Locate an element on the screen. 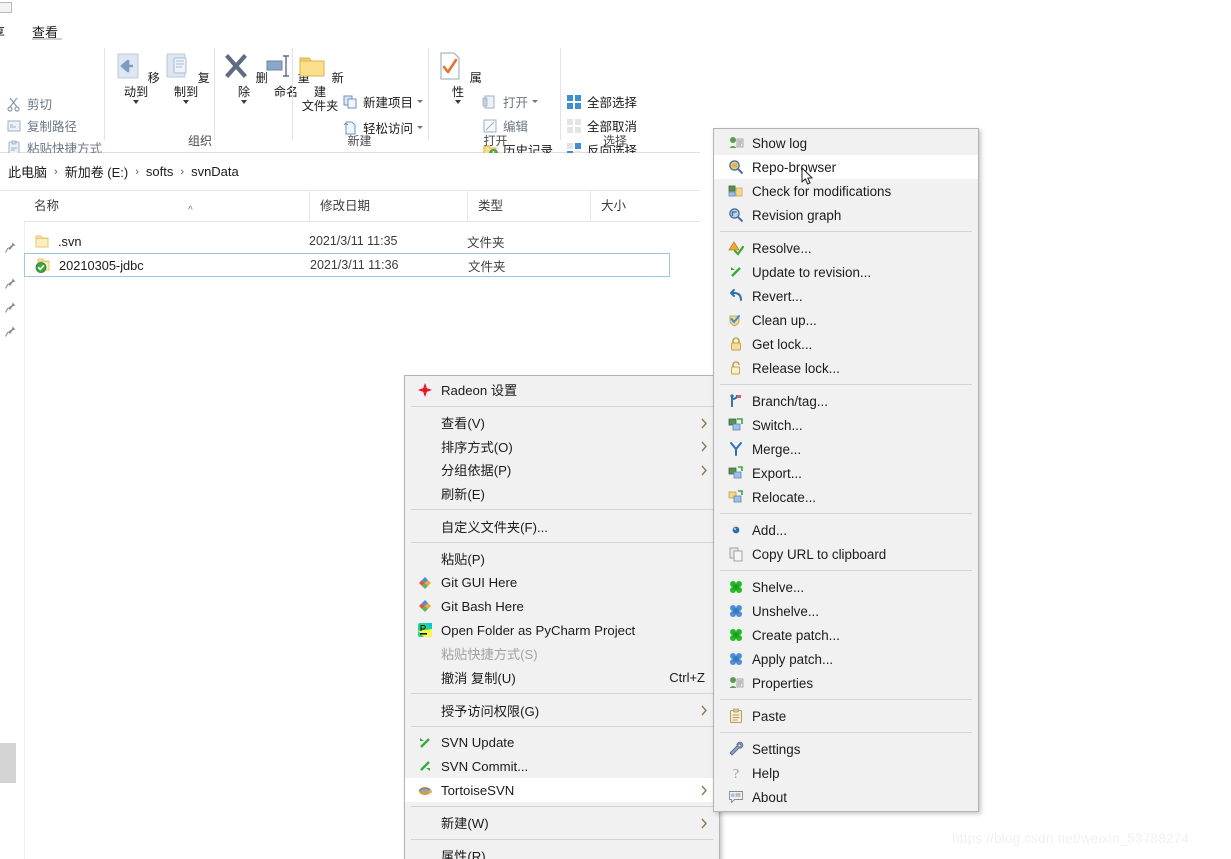 The height and width of the screenshot is (859, 1231). menu-item-new: 新建(W) is located at coordinates (562, 823).